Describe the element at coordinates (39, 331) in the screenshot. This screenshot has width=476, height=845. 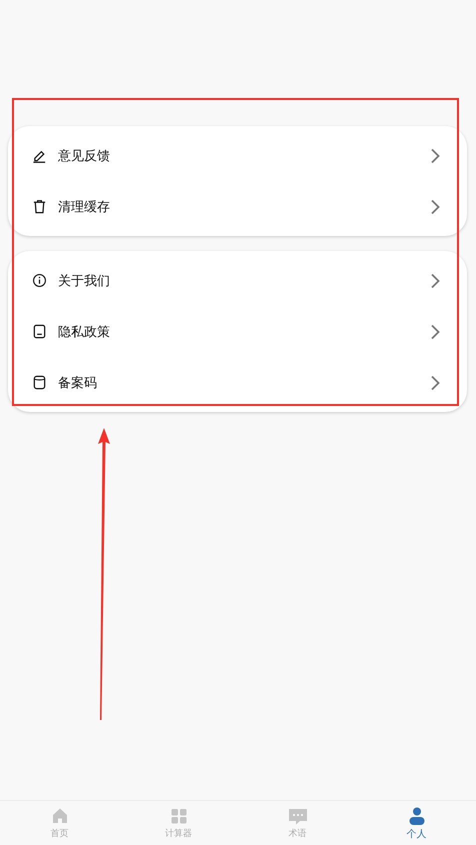
I see `document-icon` at that location.